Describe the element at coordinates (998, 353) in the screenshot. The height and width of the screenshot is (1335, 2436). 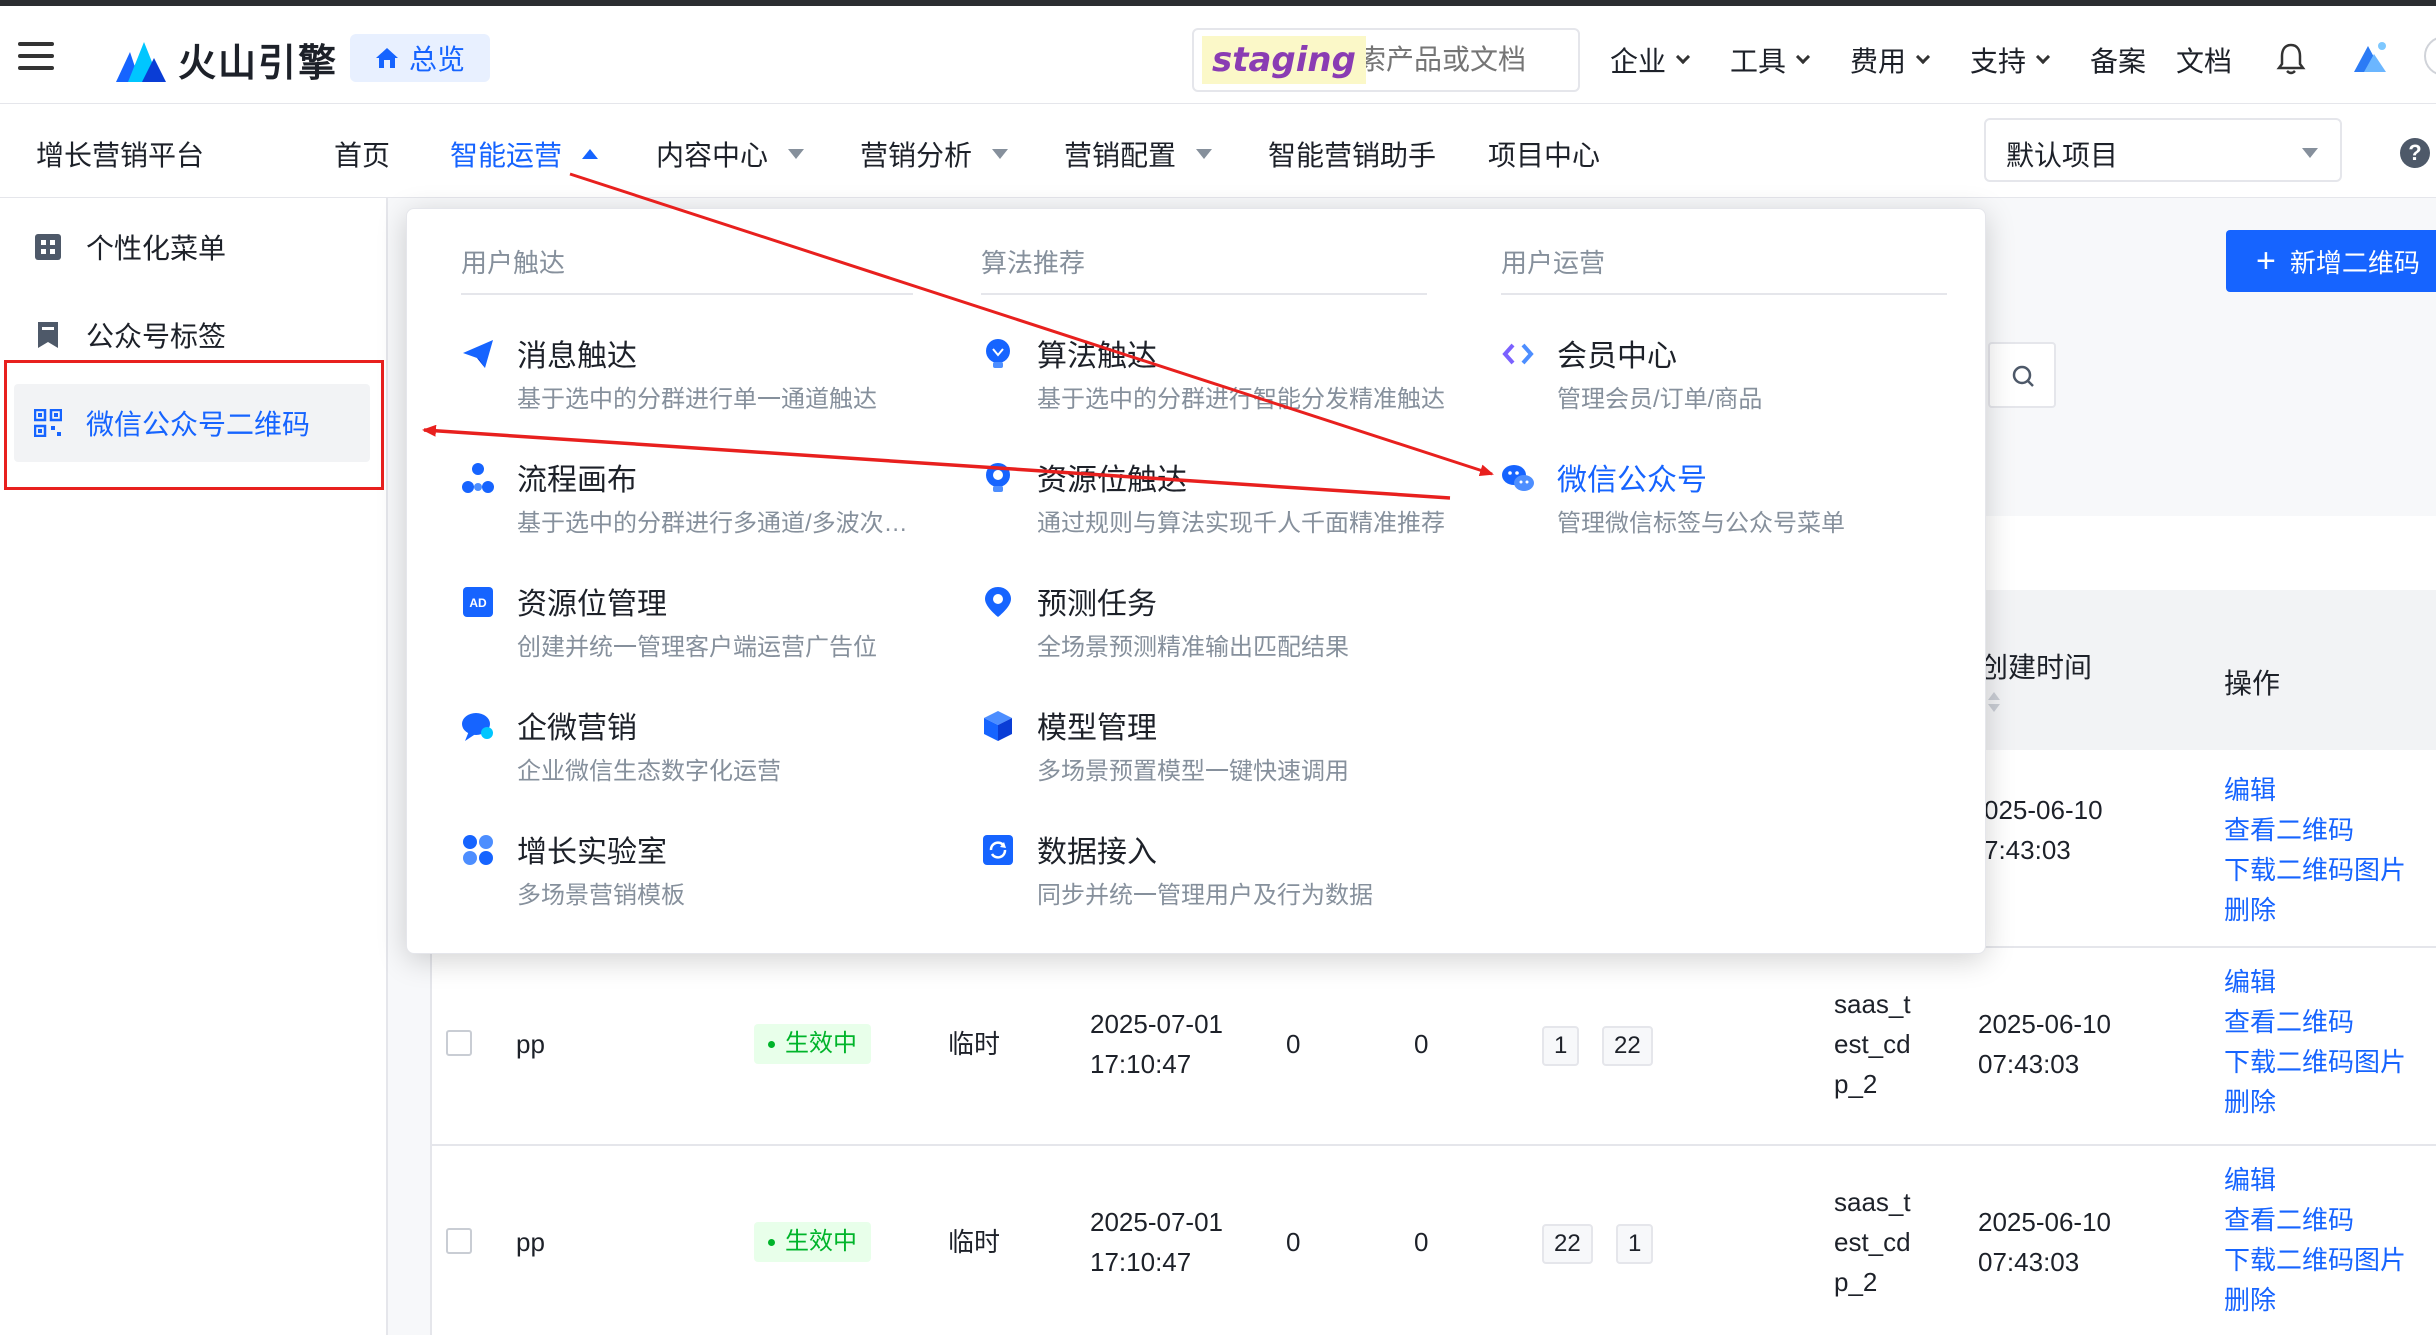
I see `bulb-icon` at that location.